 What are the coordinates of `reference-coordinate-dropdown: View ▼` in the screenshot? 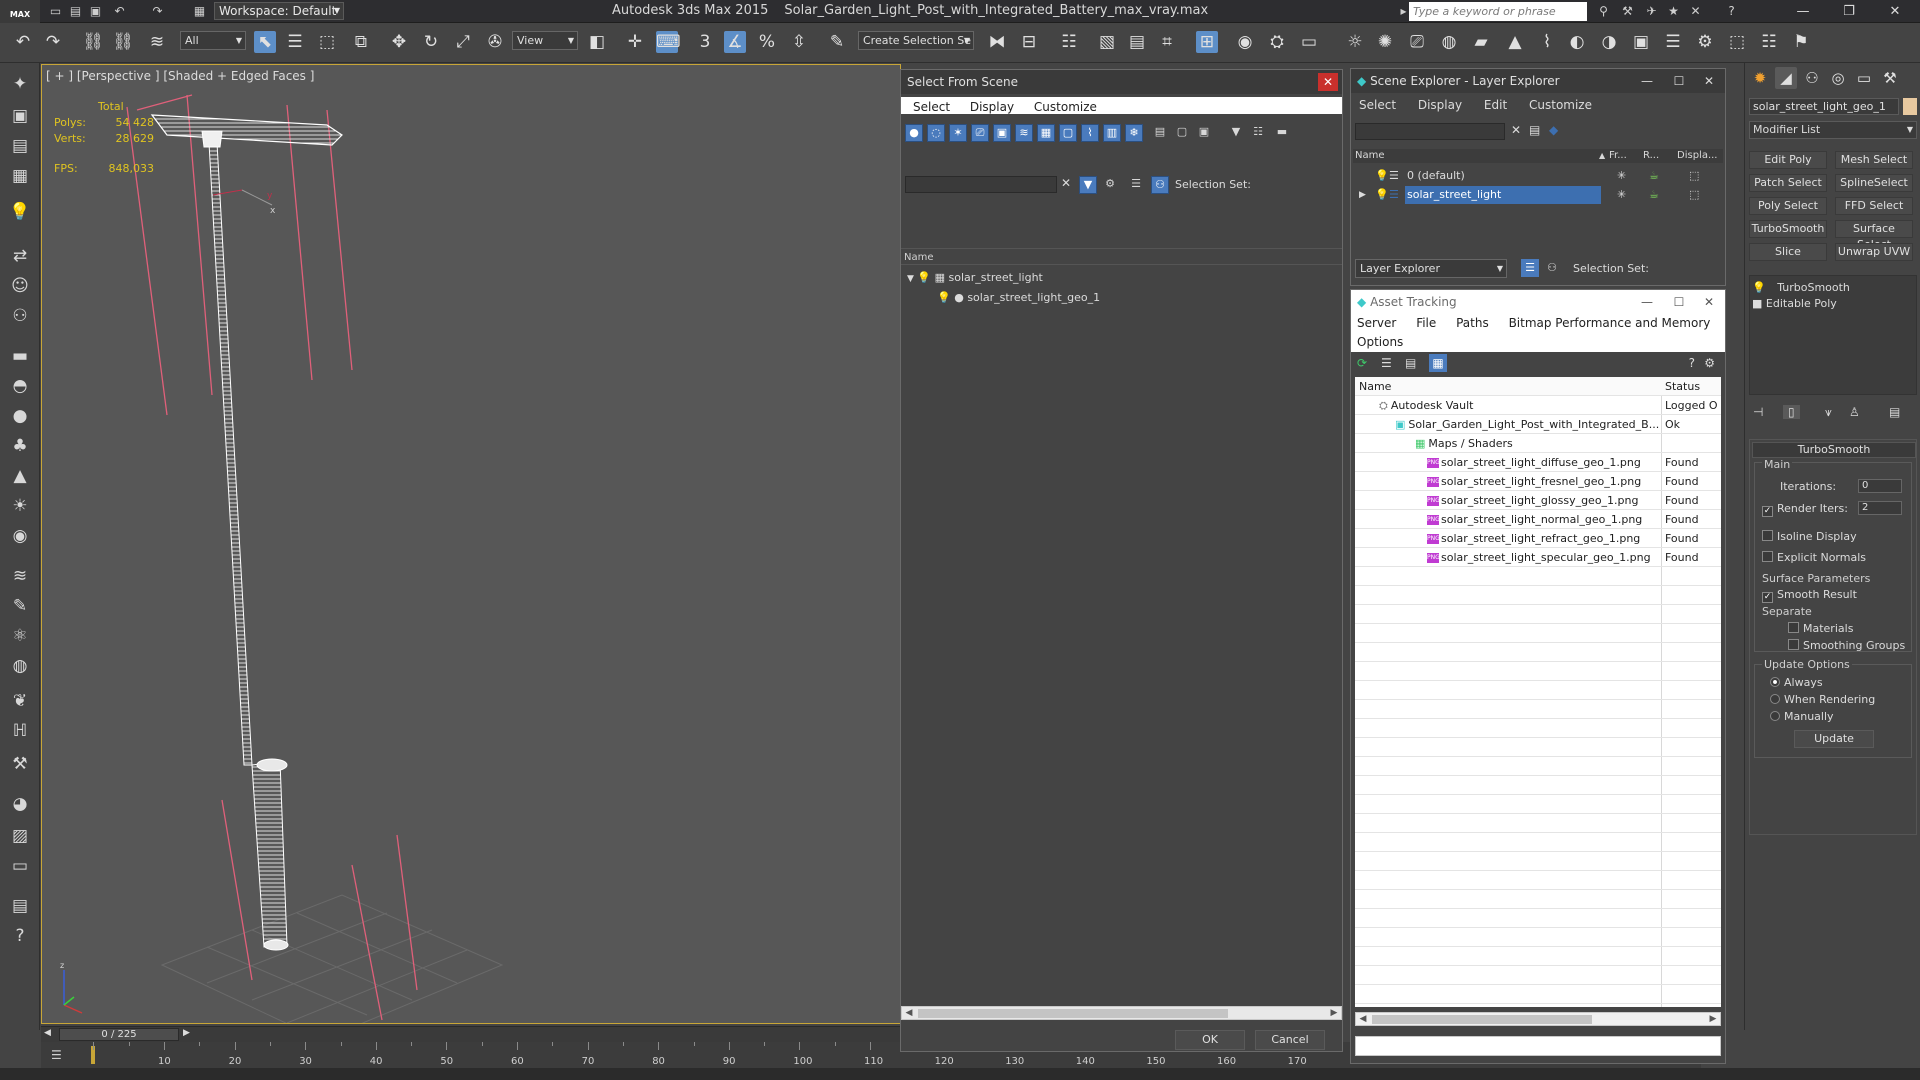 It's located at (545, 40).